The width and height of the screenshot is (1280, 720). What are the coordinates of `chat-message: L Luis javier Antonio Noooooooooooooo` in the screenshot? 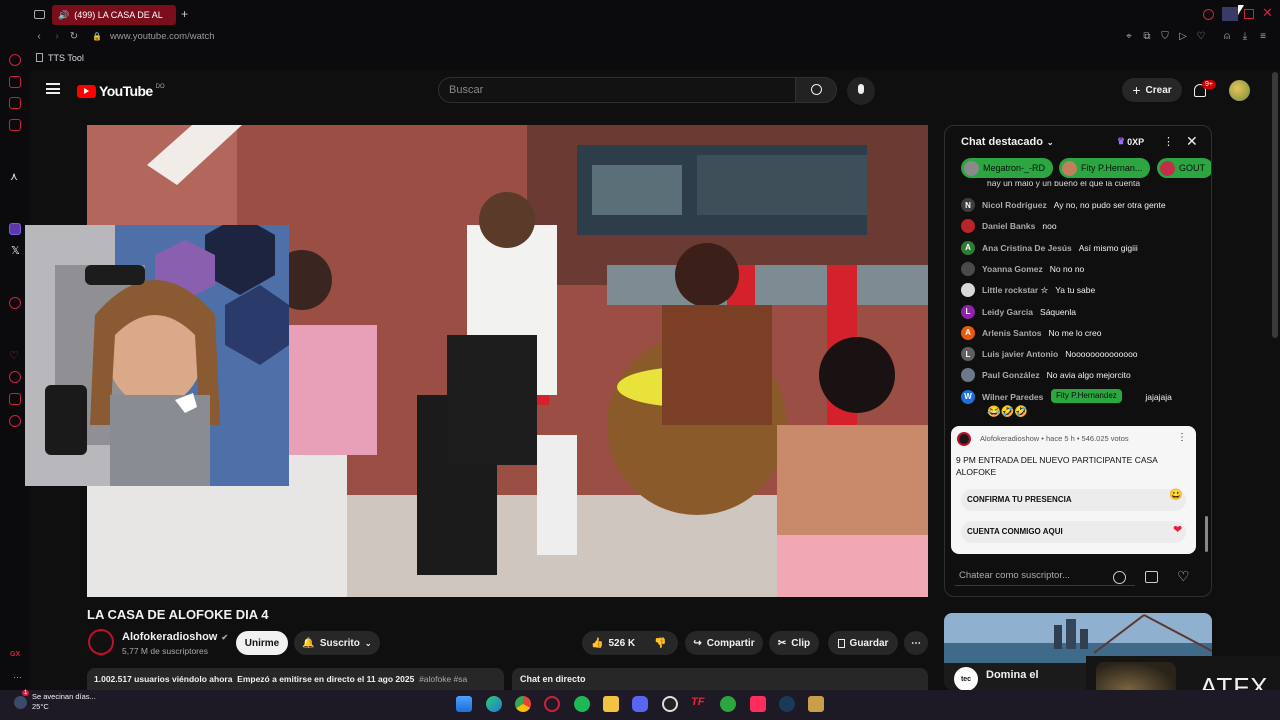 It's located at (1049, 354).